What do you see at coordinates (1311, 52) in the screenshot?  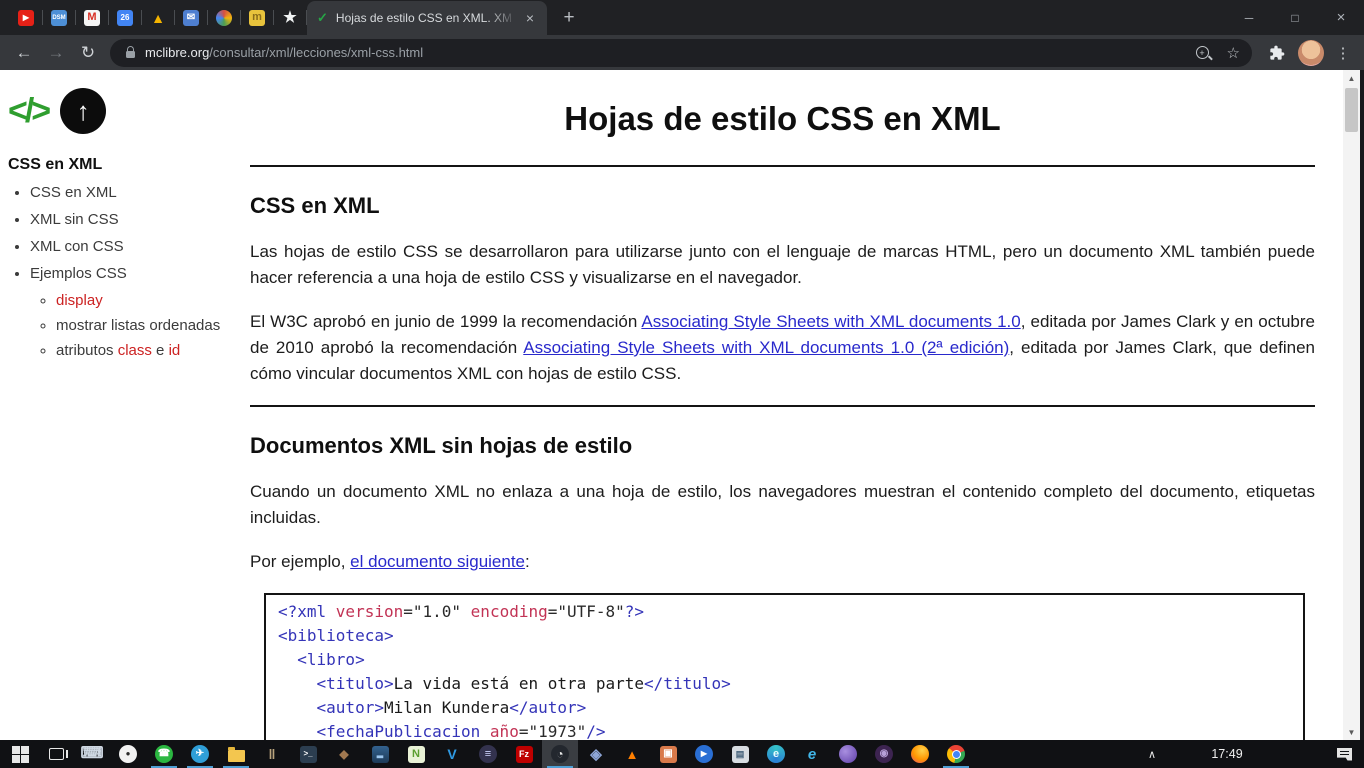 I see `profile-avatar` at bounding box center [1311, 52].